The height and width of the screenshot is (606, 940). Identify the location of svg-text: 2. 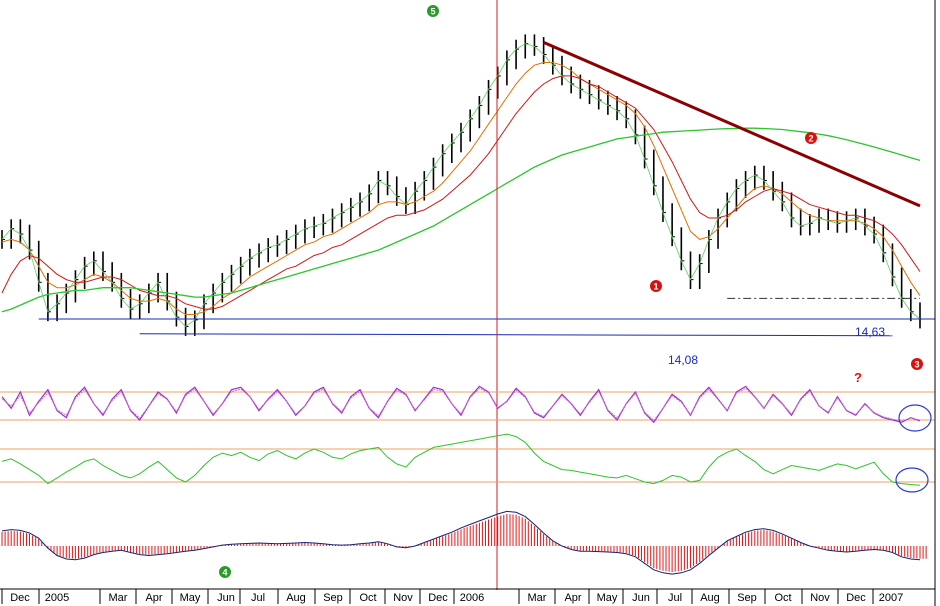
(810, 139).